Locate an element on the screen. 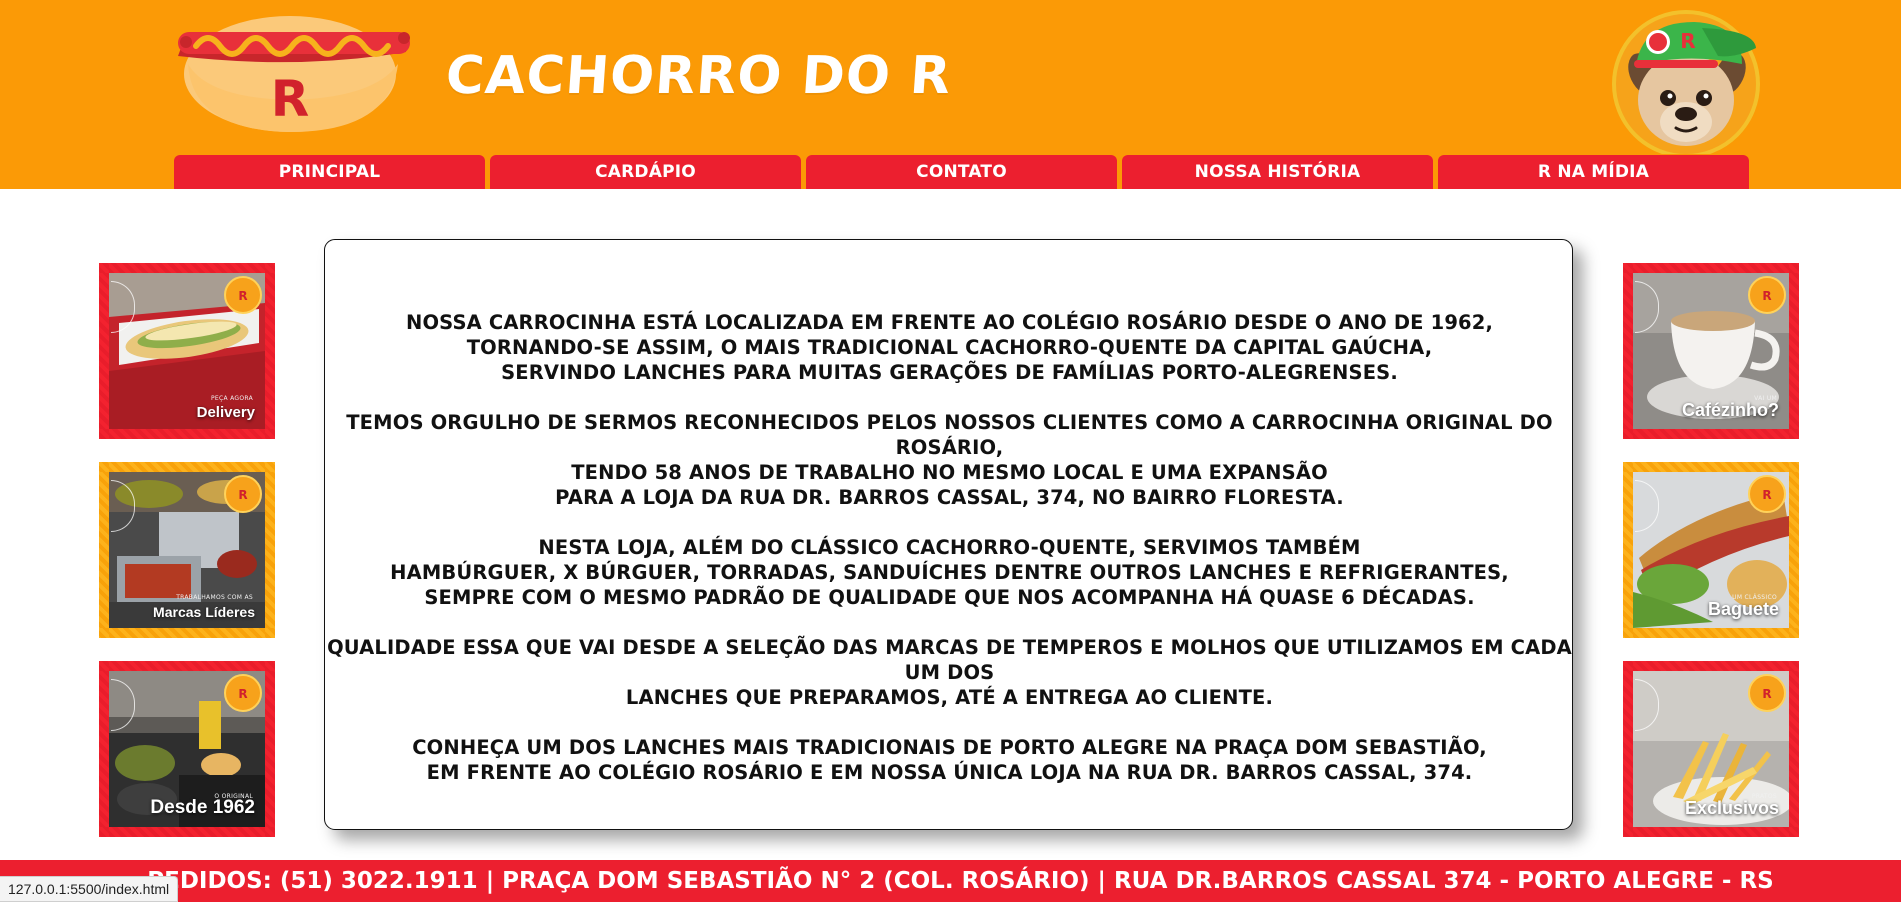 The image size is (1901, 902). nav-item-principal: PRINCIPAL is located at coordinates (329, 172).